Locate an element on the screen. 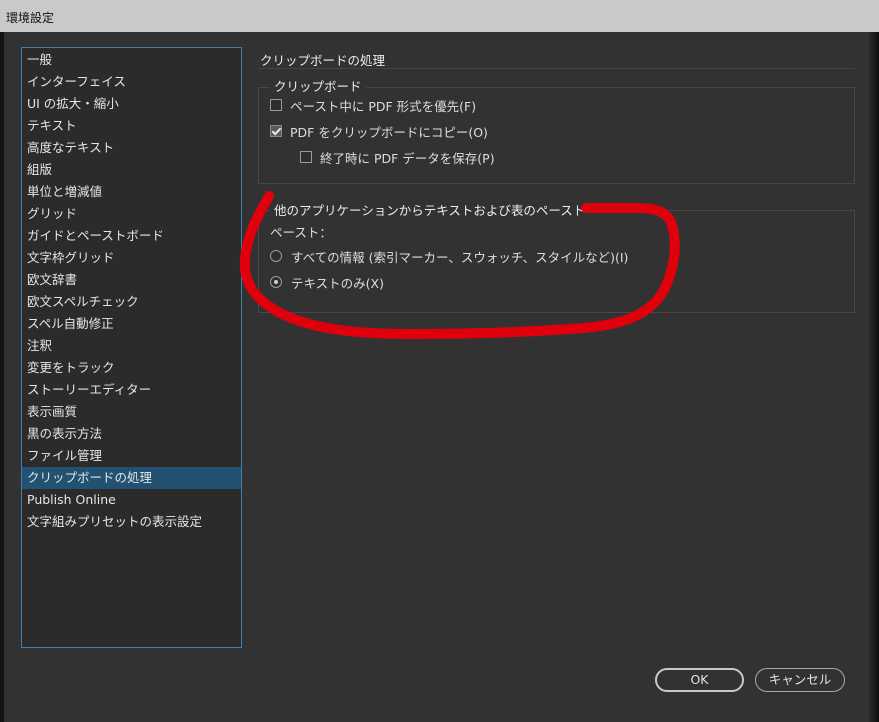  prefer-pdf-option: ペースト中に PDF 形式を優先(F) is located at coordinates (373, 105).